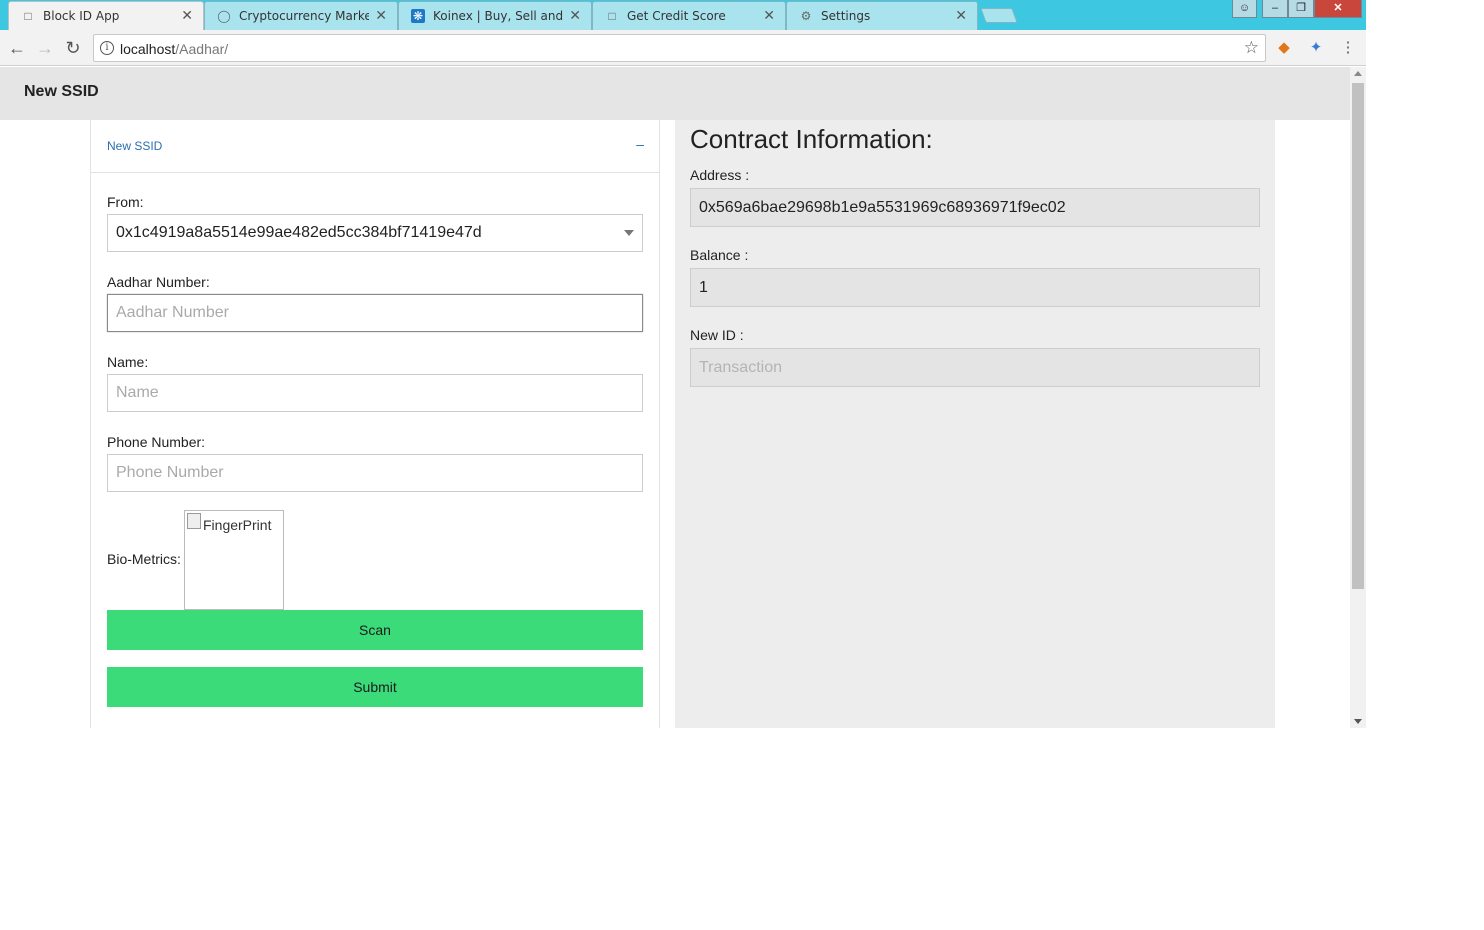 The height and width of the screenshot is (930, 1484). Describe the element at coordinates (202, 49) in the screenshot. I see `url-path: /Aadhar/` at that location.